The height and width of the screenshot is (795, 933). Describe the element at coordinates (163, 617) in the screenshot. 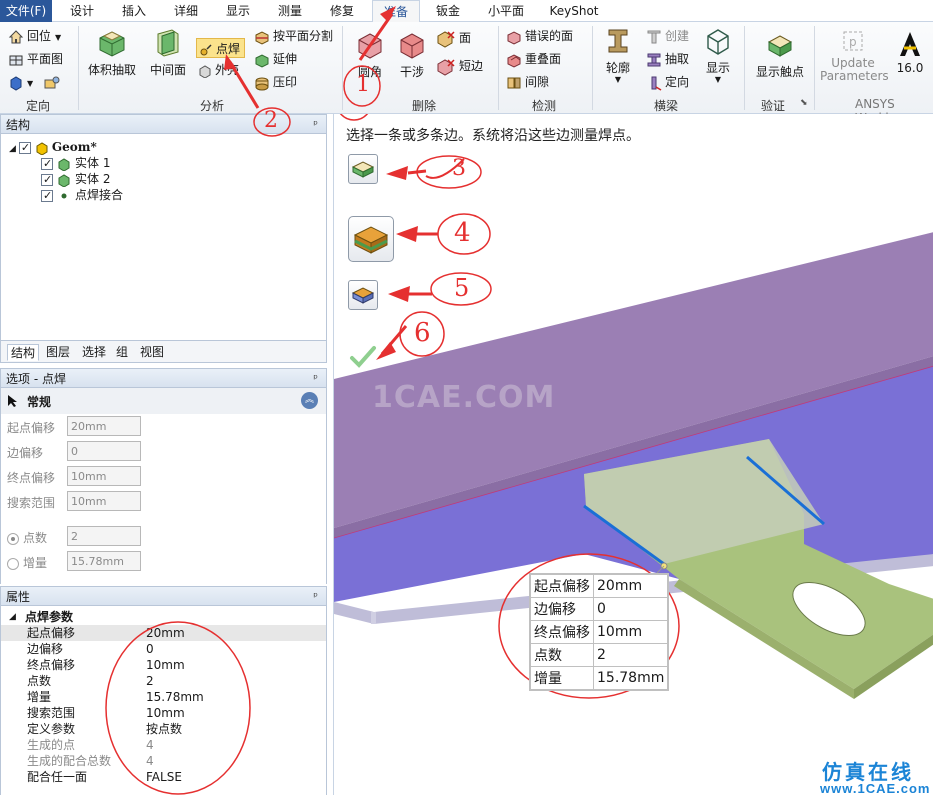

I see `properties-section: ◢ 点焊参数` at that location.